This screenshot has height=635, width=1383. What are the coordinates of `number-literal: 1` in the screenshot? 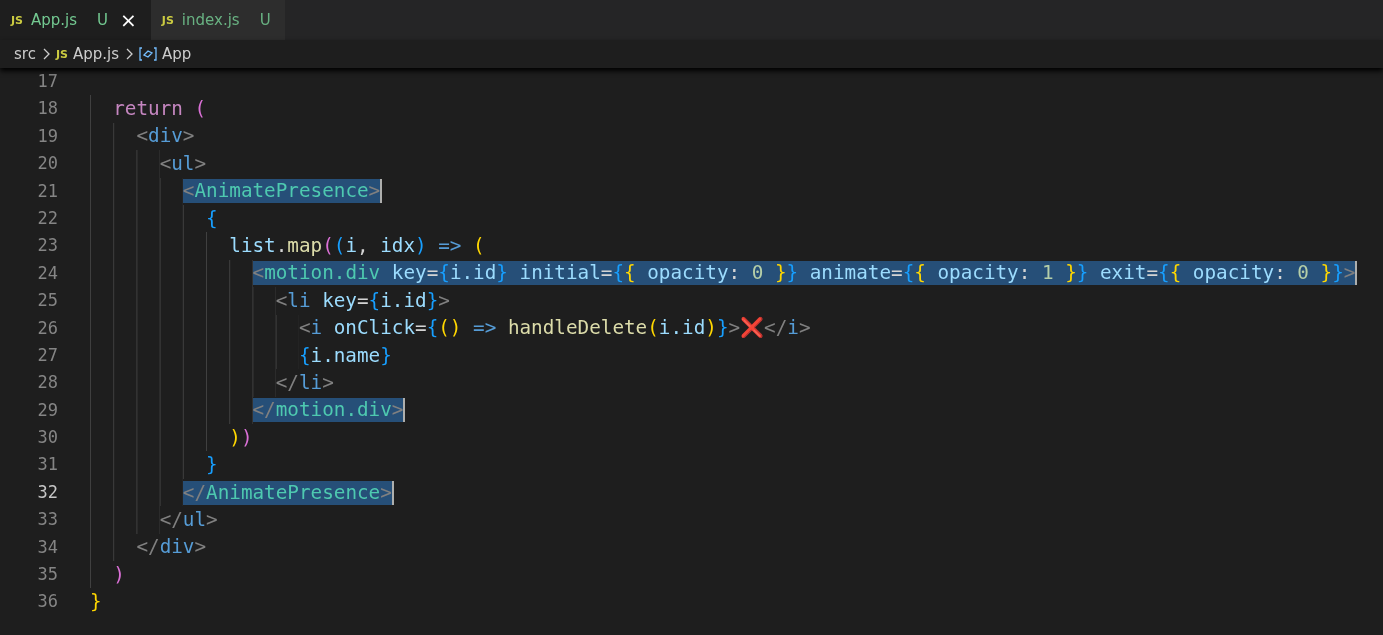 It's located at (1047, 273).